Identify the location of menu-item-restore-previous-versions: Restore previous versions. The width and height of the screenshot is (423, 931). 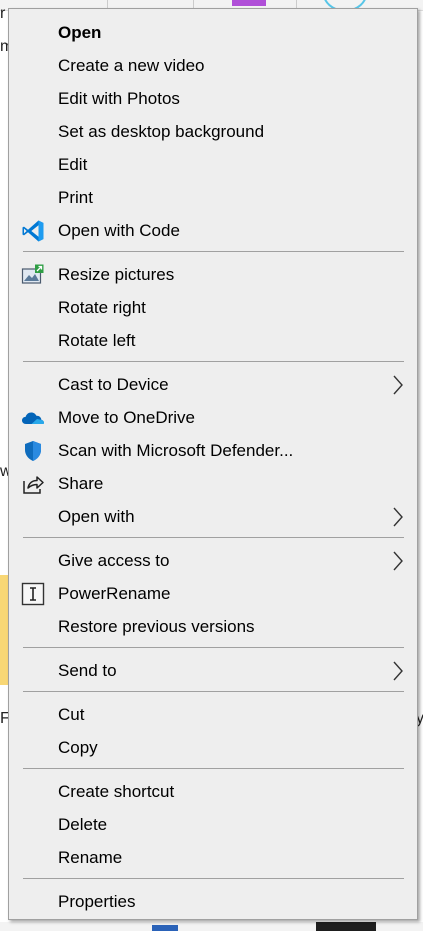
(213, 626).